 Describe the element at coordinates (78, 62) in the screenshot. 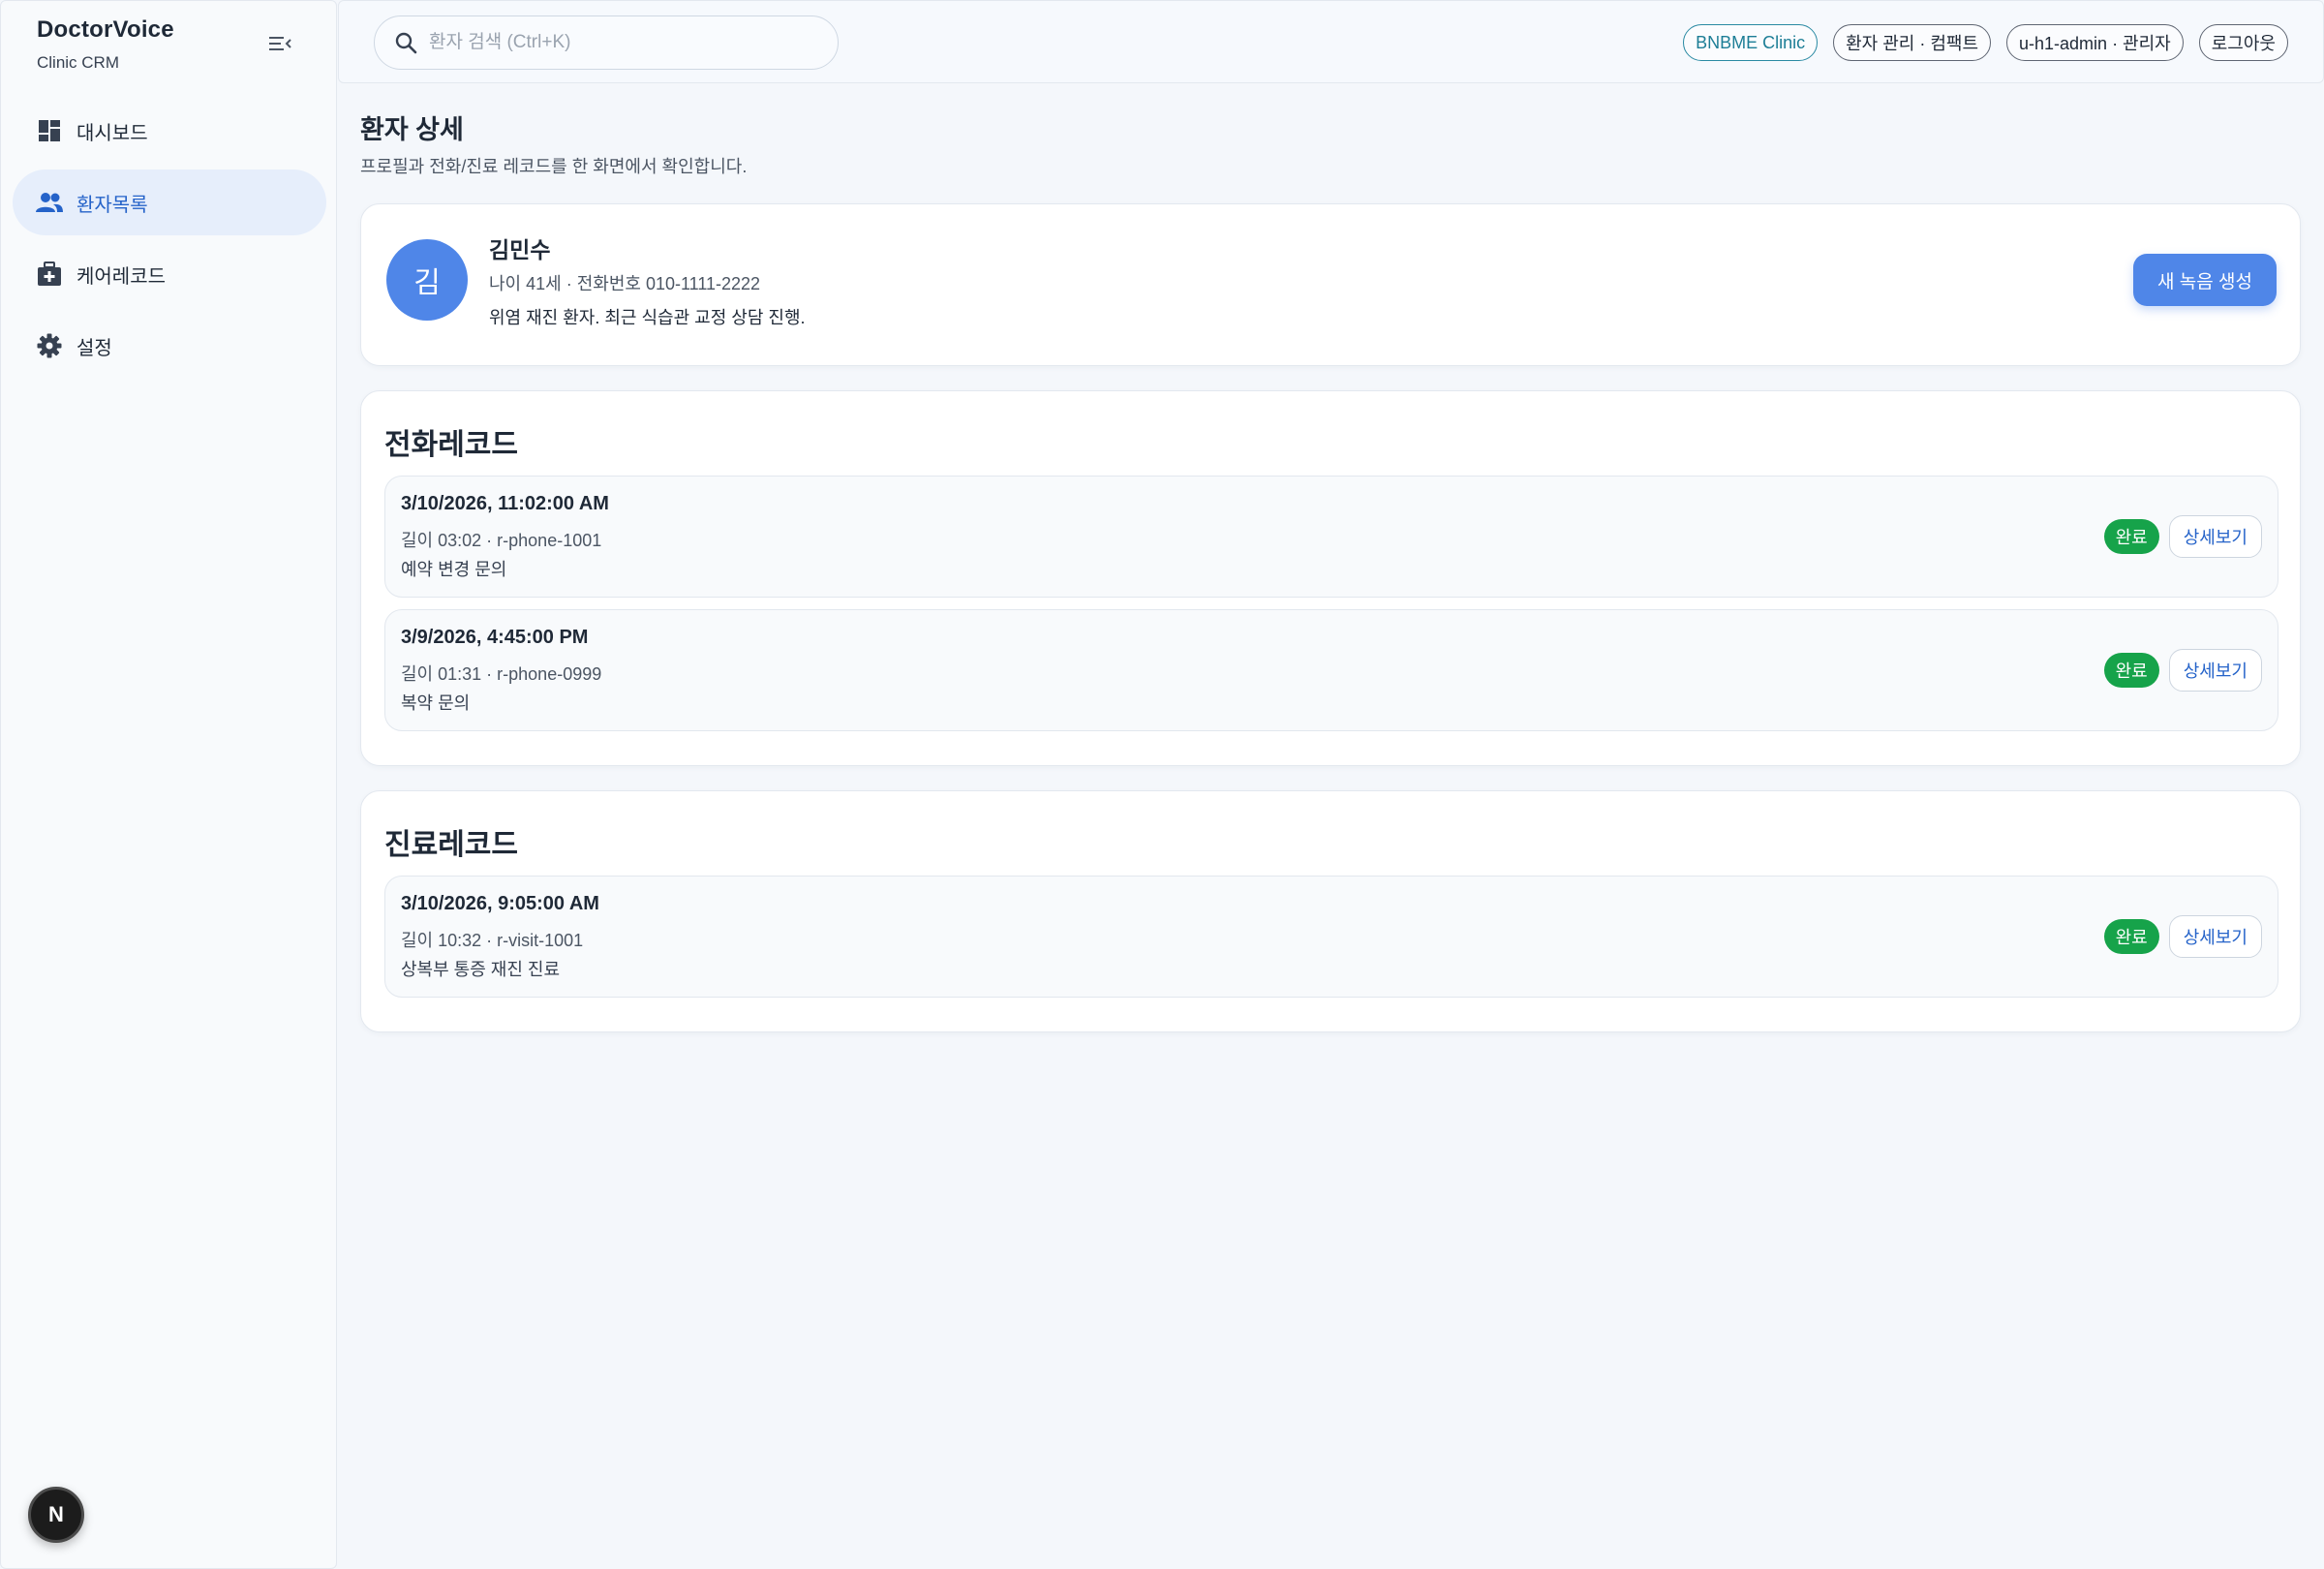

I see `brand-subtitle: Clinic CRM` at that location.